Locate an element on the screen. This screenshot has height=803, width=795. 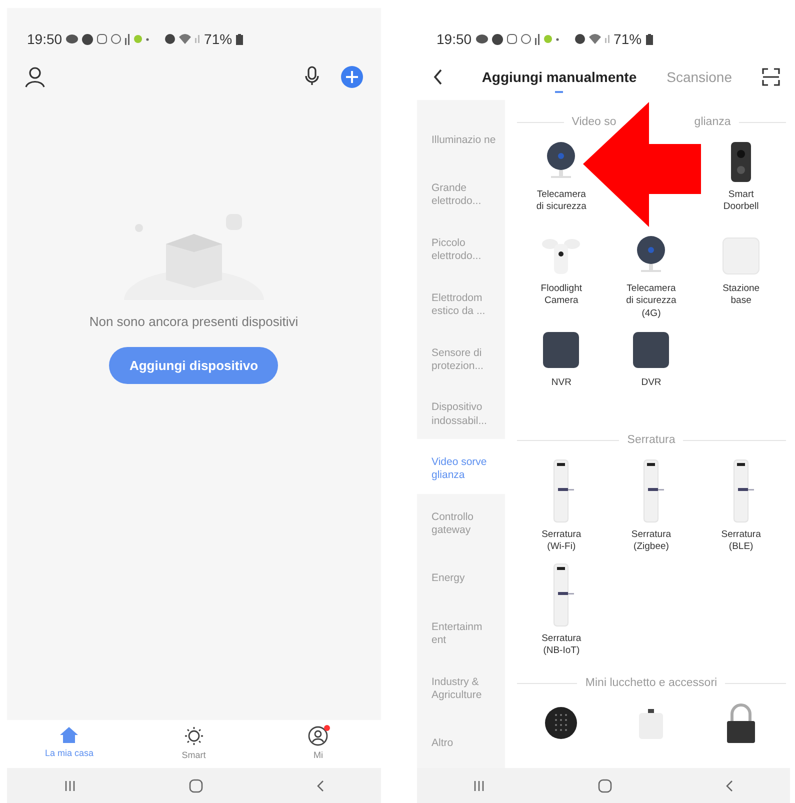
microphone-icon is located at coordinates (311, 77).